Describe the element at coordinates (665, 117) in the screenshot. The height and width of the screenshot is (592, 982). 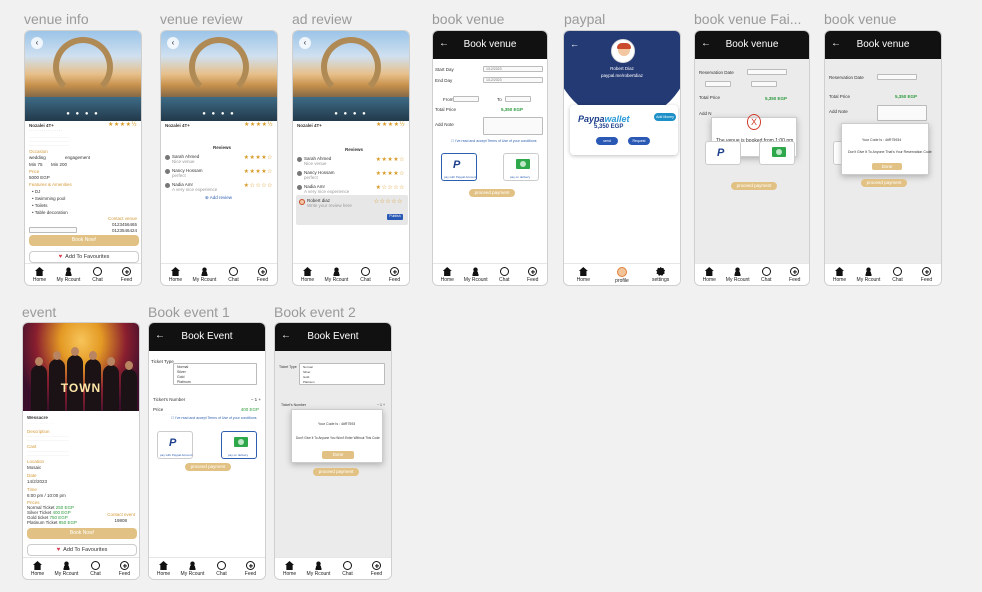
I see `add-money-button: Add Money` at that location.